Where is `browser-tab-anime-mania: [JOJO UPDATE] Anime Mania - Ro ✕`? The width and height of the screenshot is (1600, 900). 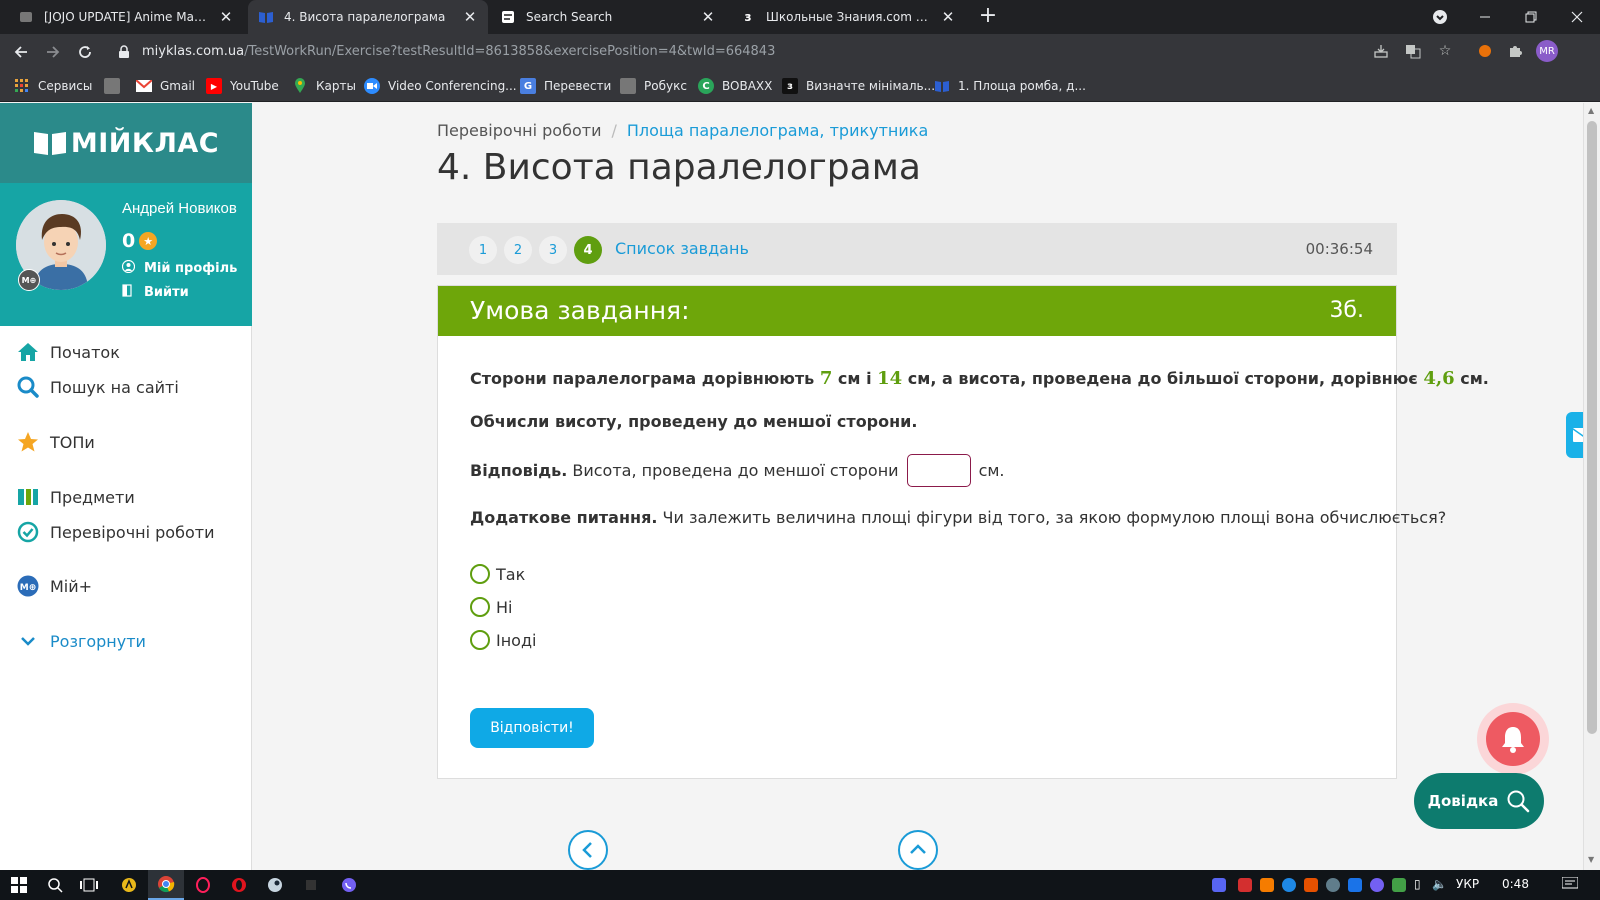
browser-tab-anime-mania: [JOJO UPDATE] Anime Mania - Ro ✕ is located at coordinates (126, 17).